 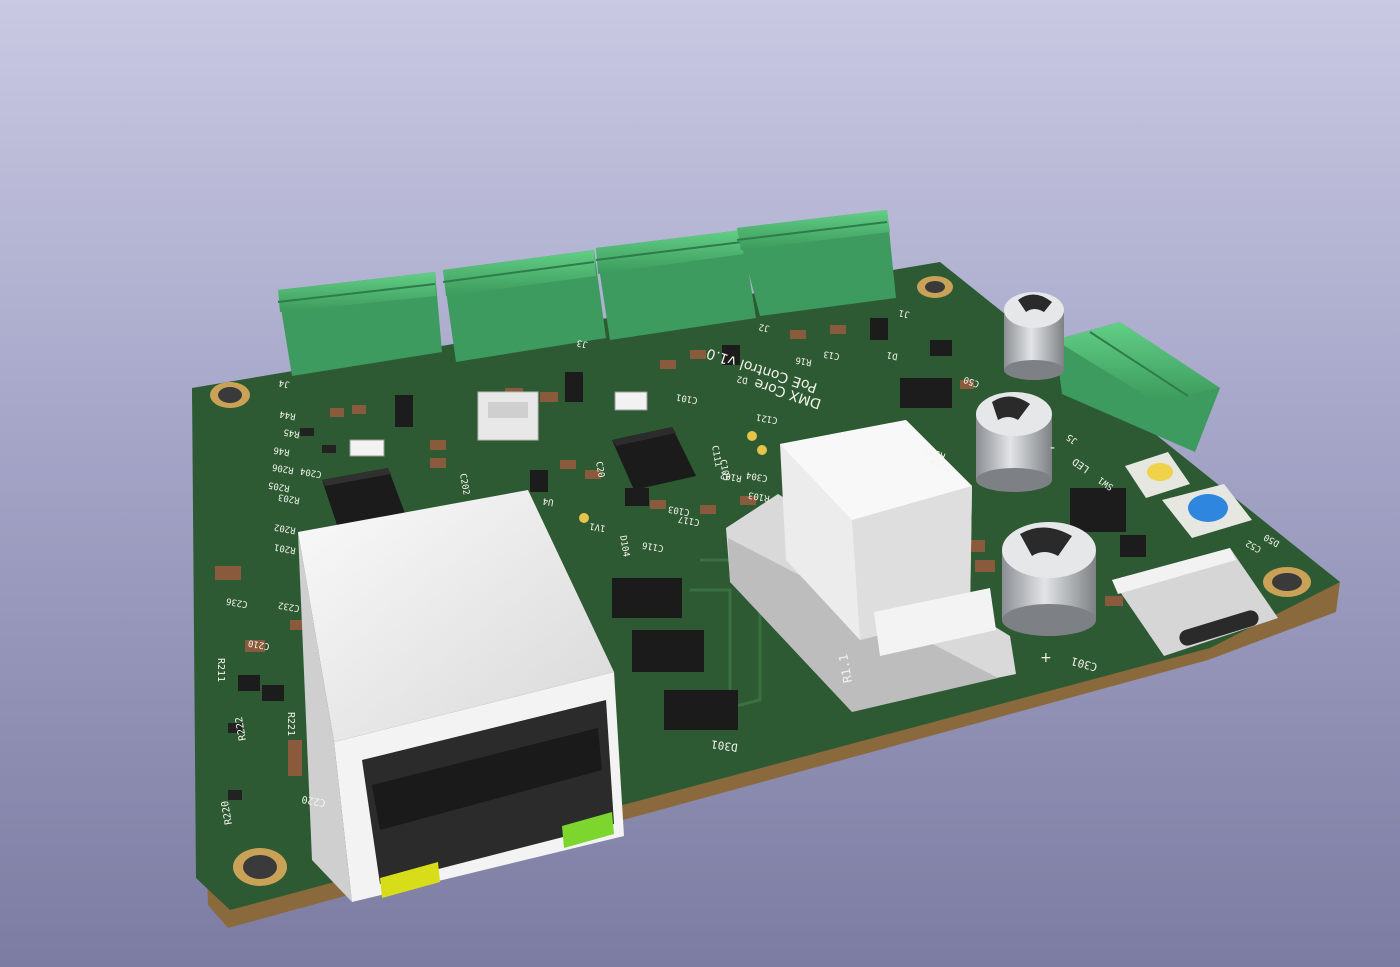 I want to click on capacitor-c1, so click(x=1034, y=336).